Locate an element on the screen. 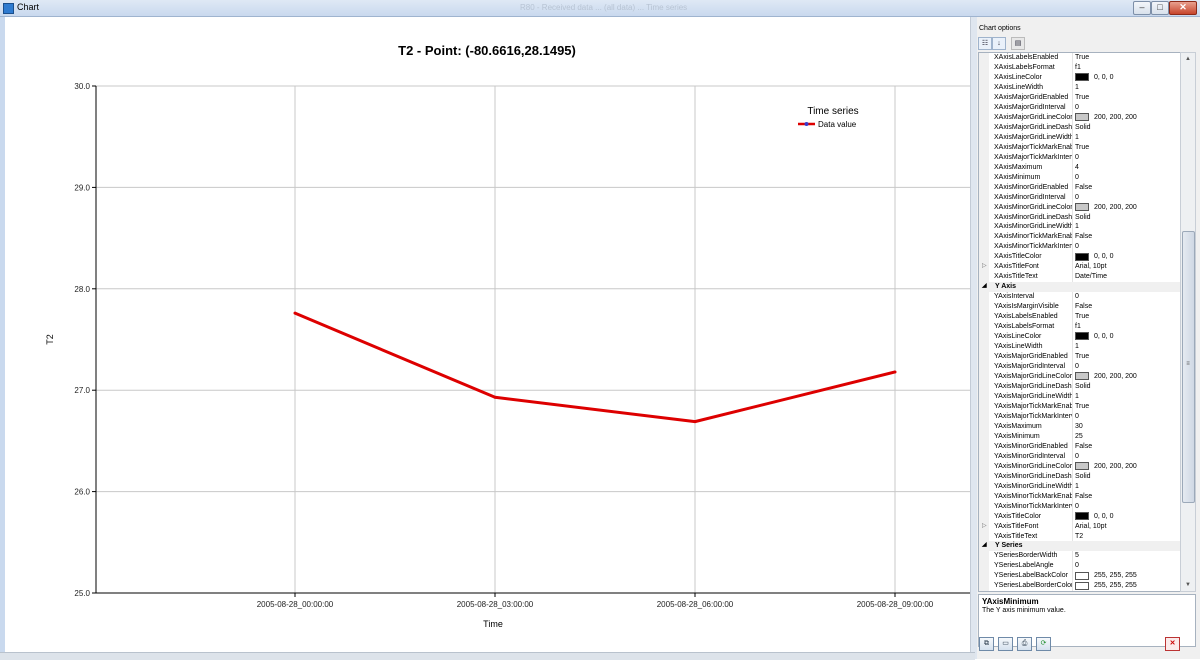 This screenshot has width=1200, height=660. property-row: YAxisMajorGridEnabled True is located at coordinates (1079, 357).